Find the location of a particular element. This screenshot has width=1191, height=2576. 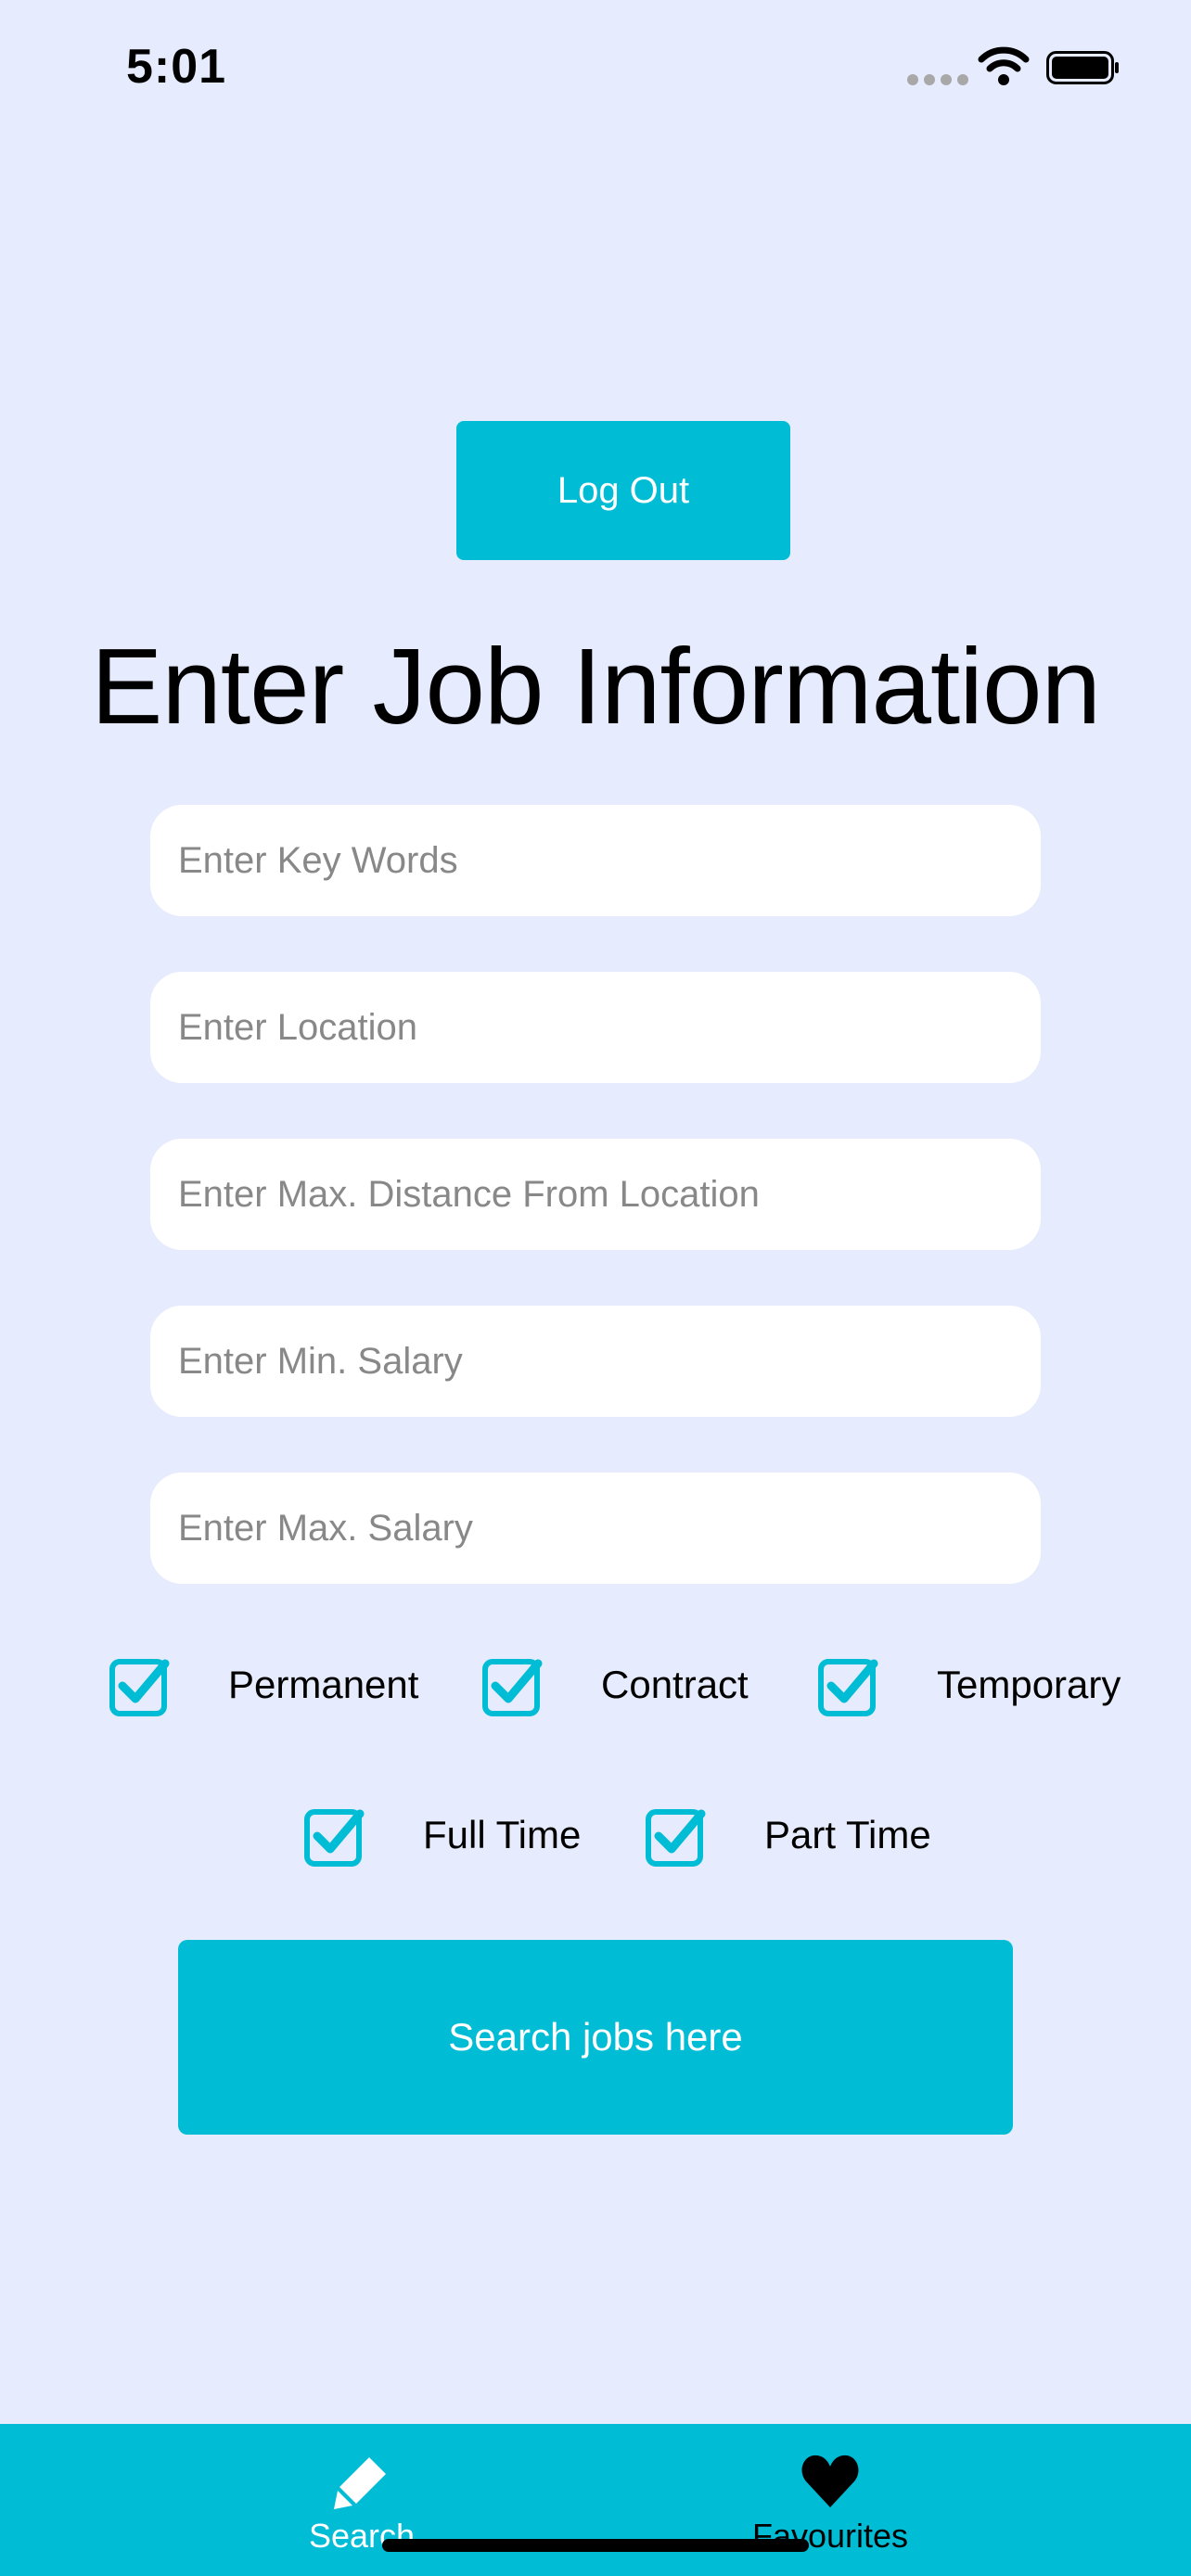

part-time-label: Part Time is located at coordinates (847, 1834).